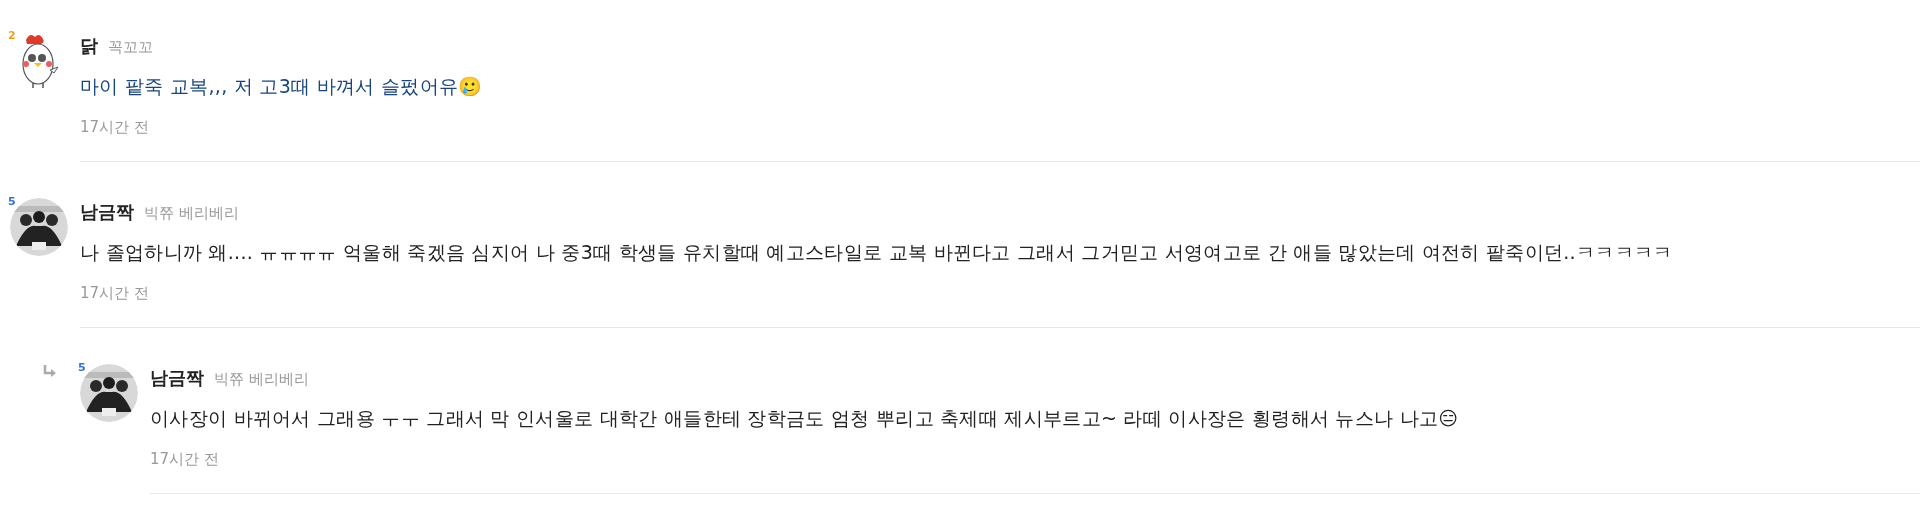  What do you see at coordinates (805, 418) in the screenshot?
I see `comment-text: 이사장이 바뀌어서 그래용 ㅜㅜ 그래서 막 인서울로 대학간 애들한테 장학금도 엄청 뿌리고 축제때 제시부르고~ 라떼 이사장은 횡령해서 뉴스나 나고😑` at bounding box center [805, 418].